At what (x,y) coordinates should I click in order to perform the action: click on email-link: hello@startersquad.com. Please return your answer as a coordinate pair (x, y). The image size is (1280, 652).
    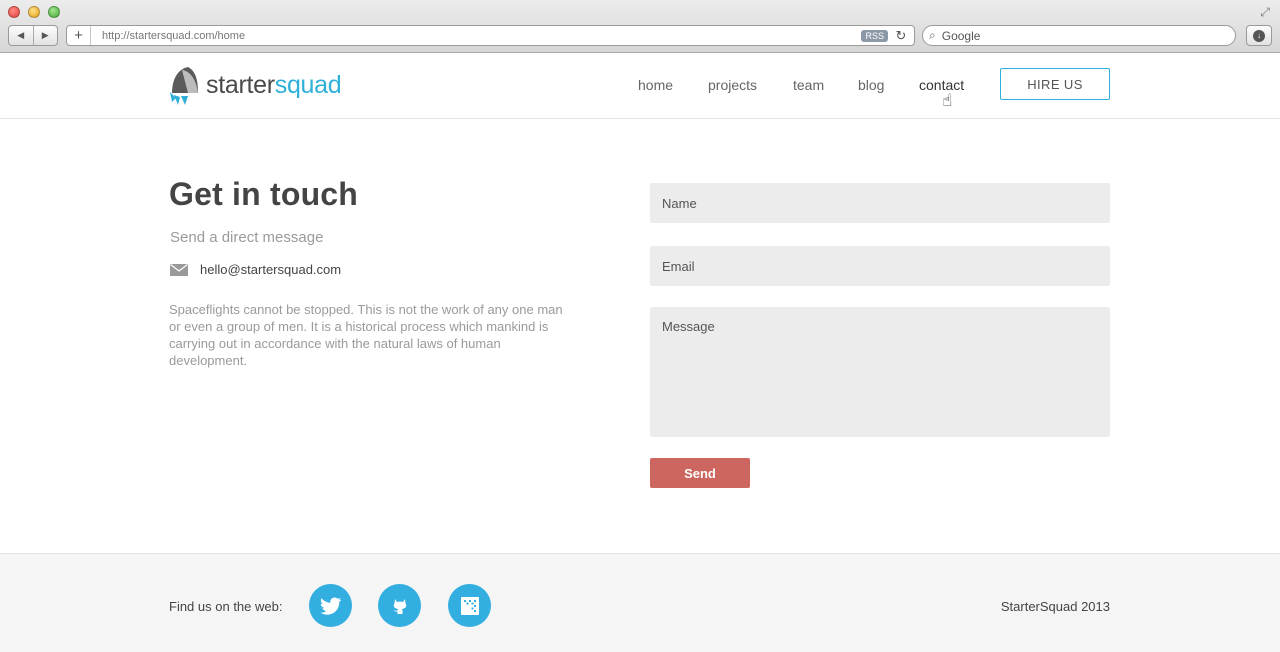
    Looking at the image, I should click on (270, 269).